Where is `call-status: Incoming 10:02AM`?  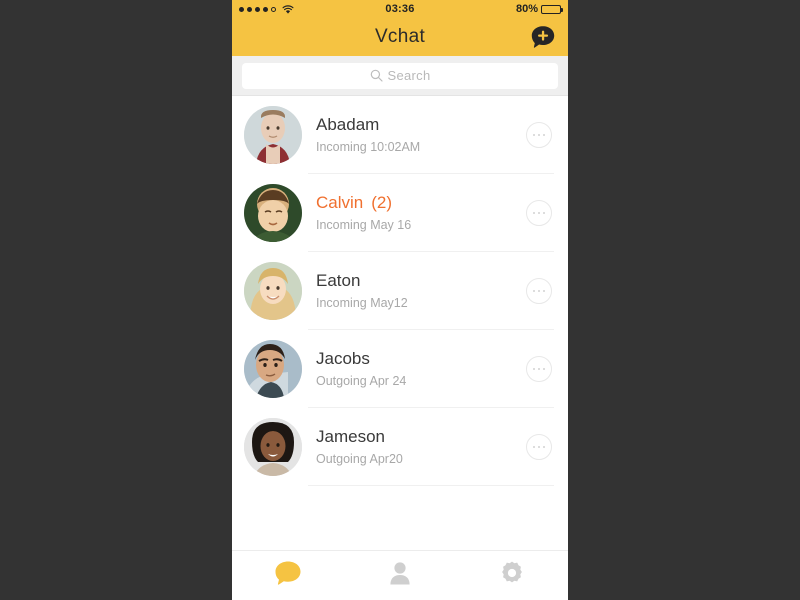 call-status: Incoming 10:02AM is located at coordinates (368, 147).